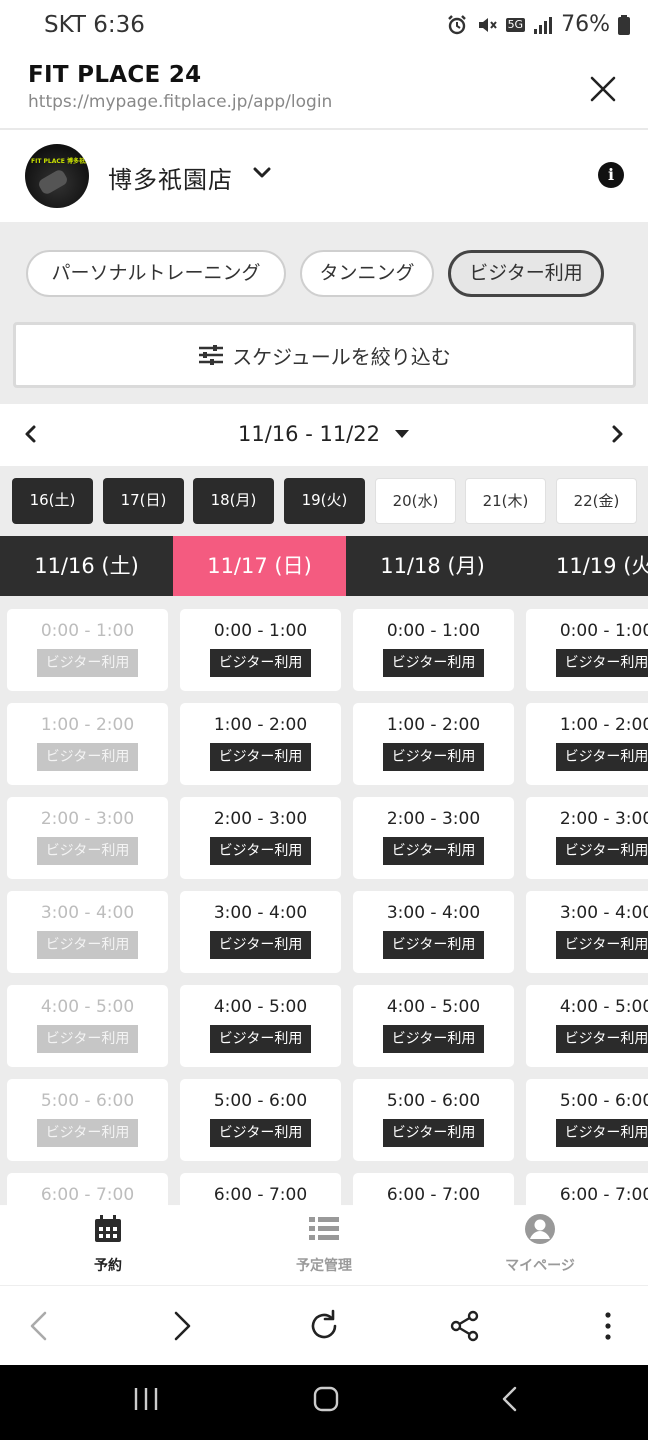 The image size is (648, 1440). I want to click on day-pill: 17(日), so click(143, 501).